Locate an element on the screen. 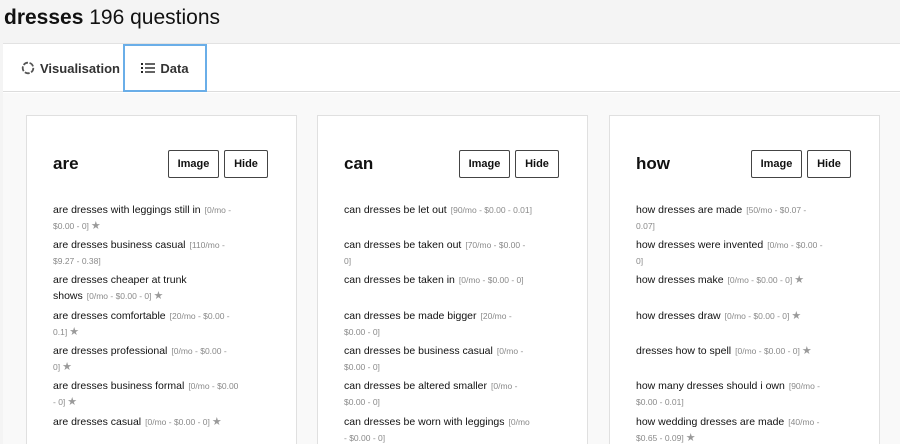  question-text: how dresses are made is located at coordinates (689, 210).